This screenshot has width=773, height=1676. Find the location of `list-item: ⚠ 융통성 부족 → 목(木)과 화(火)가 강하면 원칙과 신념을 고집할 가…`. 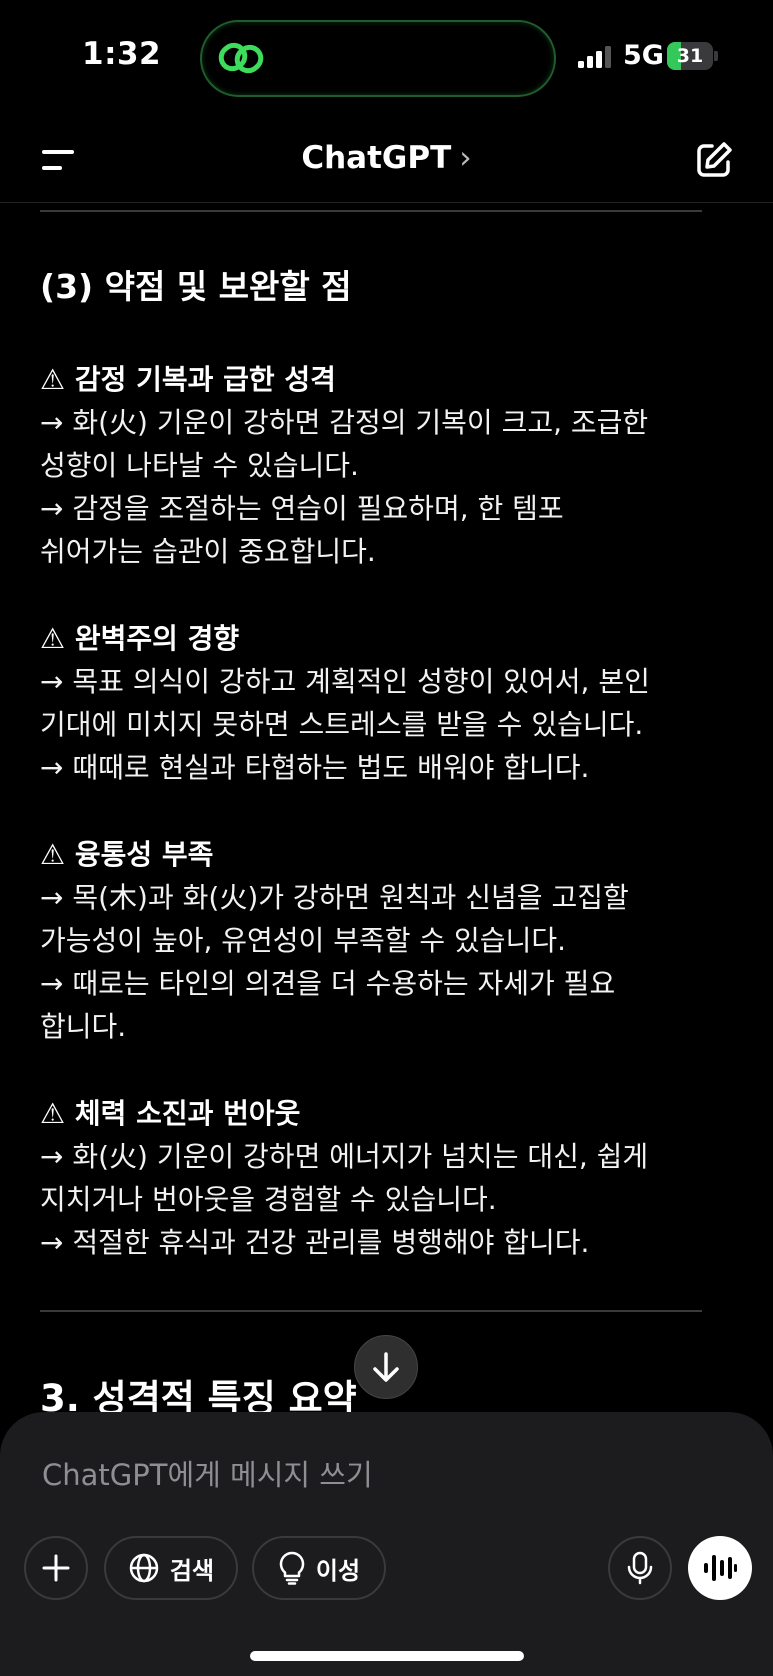

list-item: ⚠ 융통성 부족 → 목(木)과 화(火)가 강하면 원칙과 신념을 고집할 가… is located at coordinates (390, 940).